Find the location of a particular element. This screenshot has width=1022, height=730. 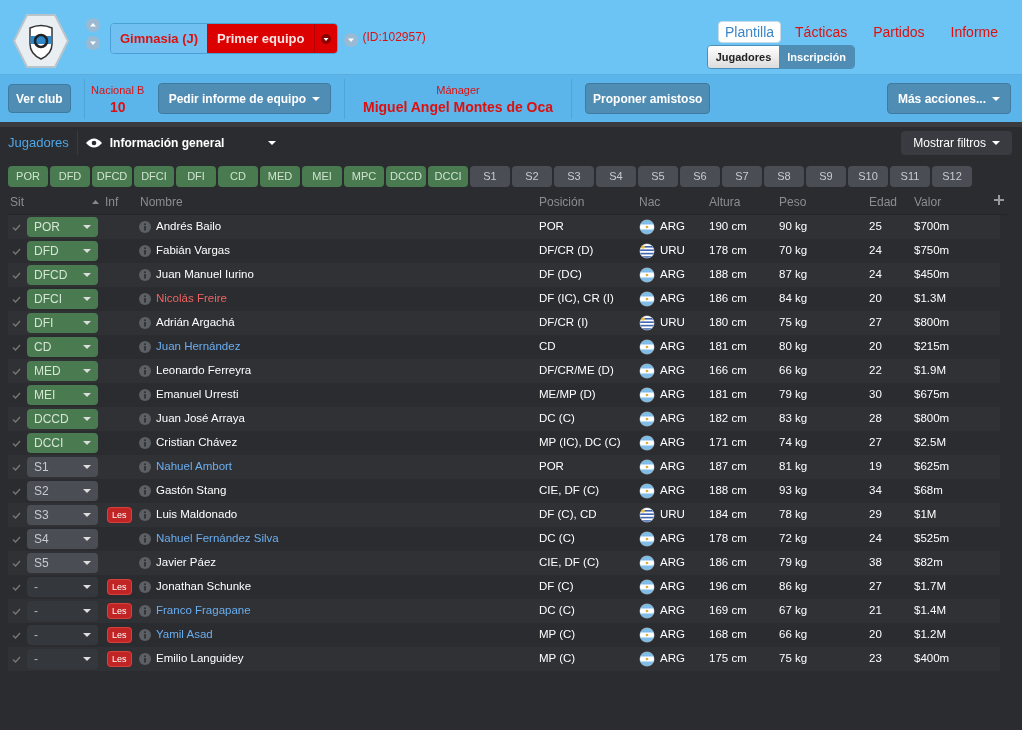

team-dropdown-button is located at coordinates (326, 38).